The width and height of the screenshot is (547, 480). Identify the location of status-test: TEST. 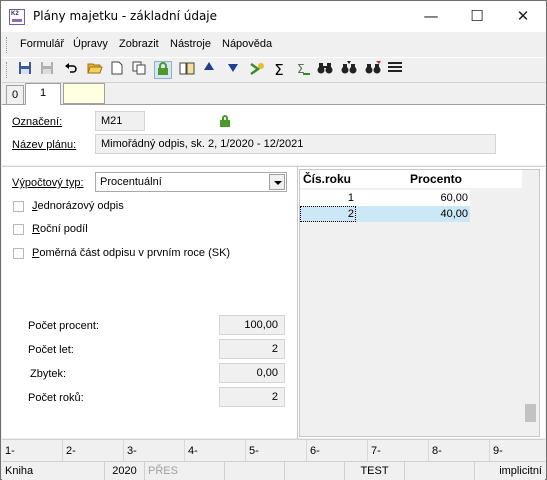
(375, 471).